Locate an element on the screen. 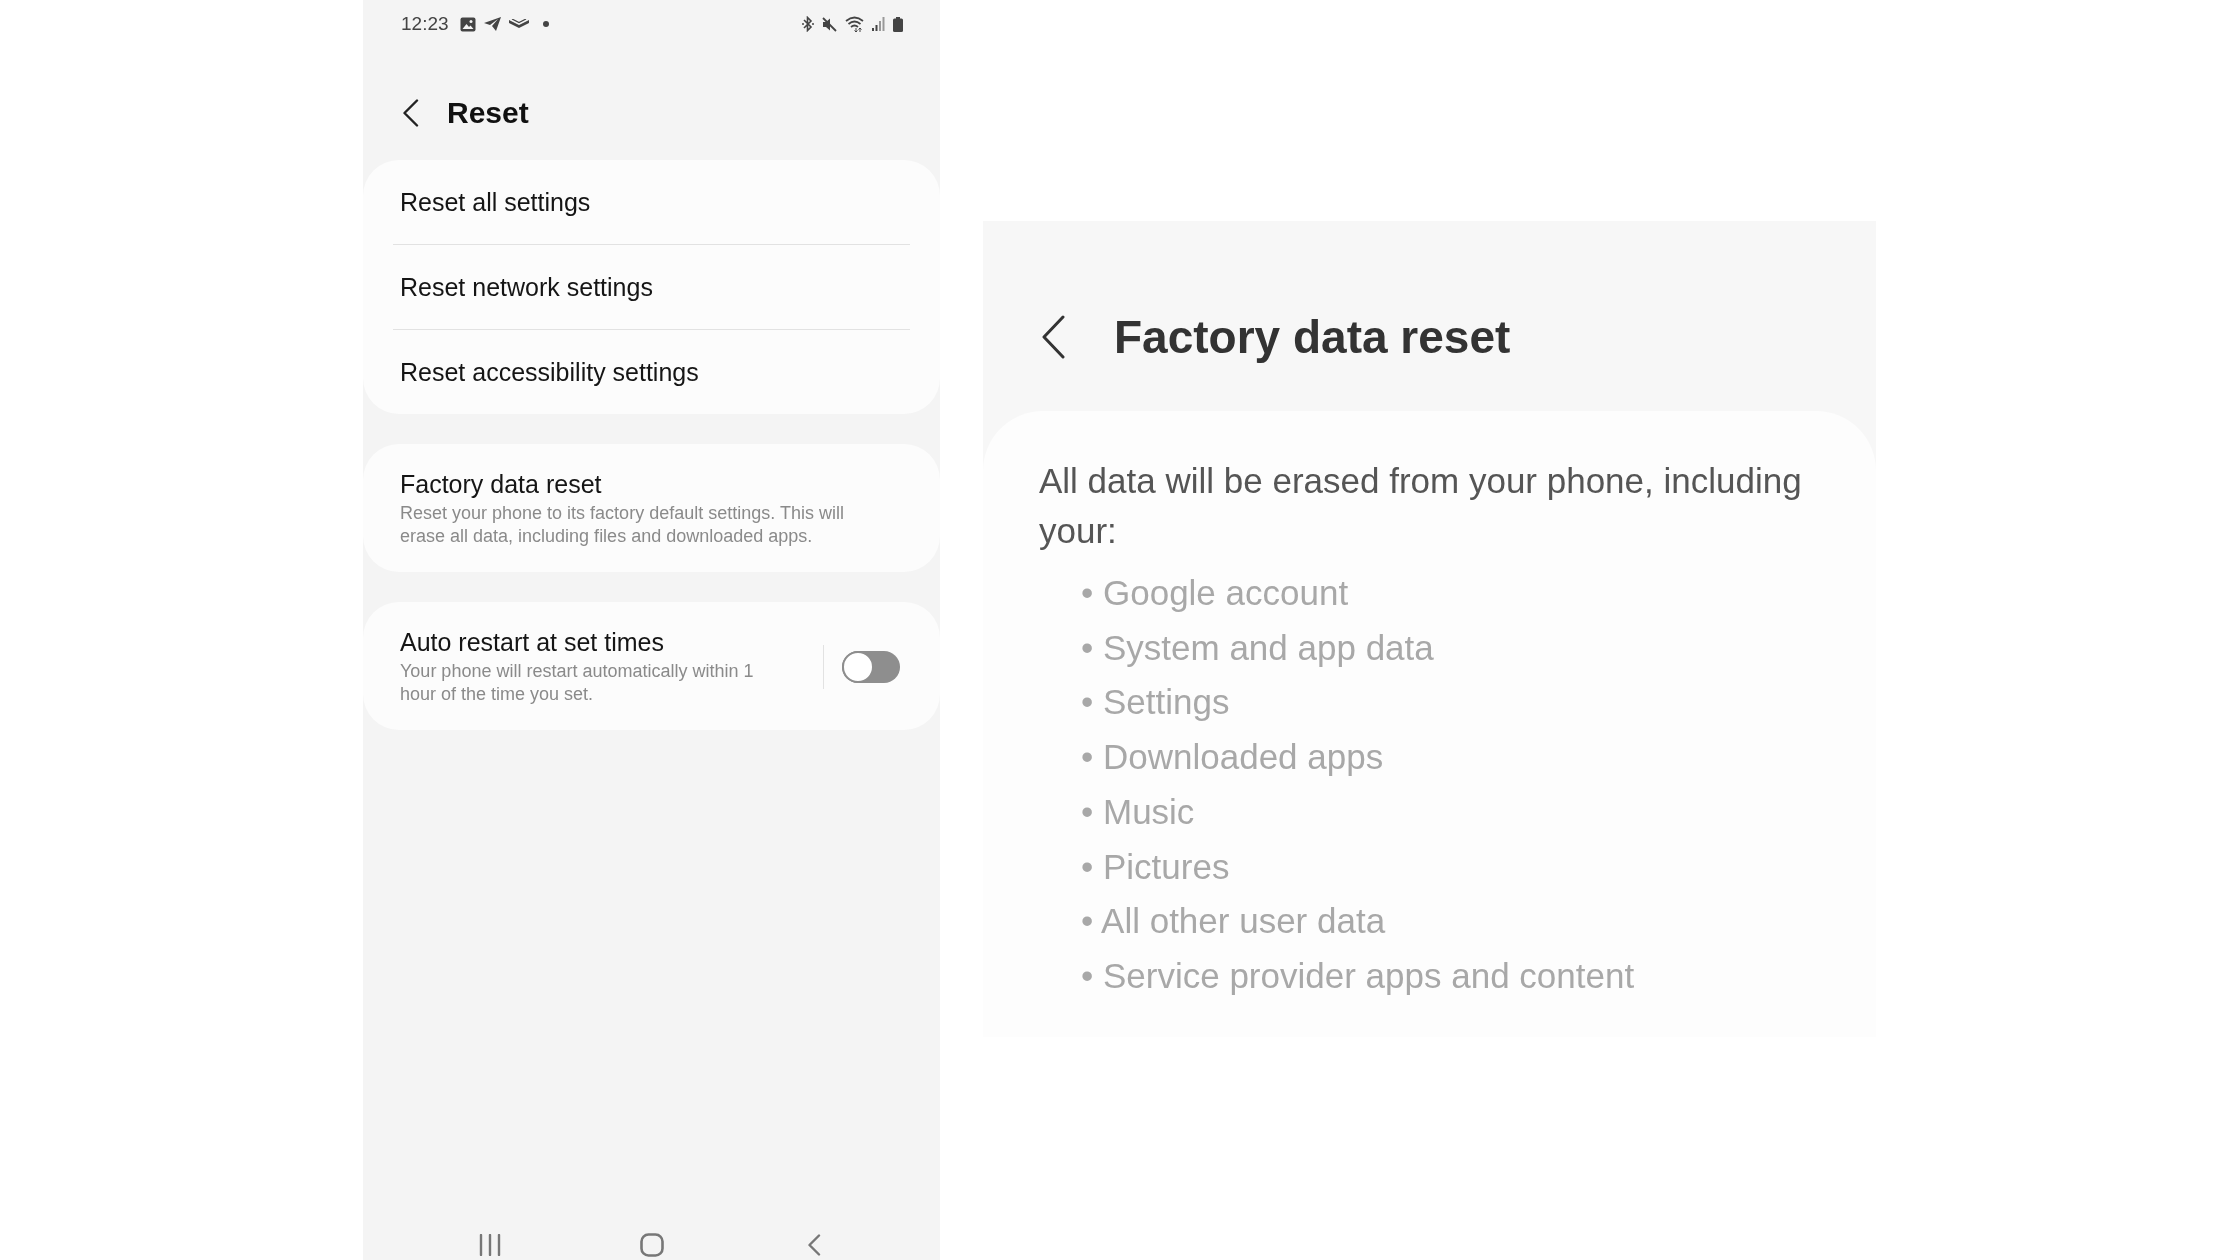 The width and height of the screenshot is (2240, 1260). bluetooth-icon is located at coordinates (808, 24).